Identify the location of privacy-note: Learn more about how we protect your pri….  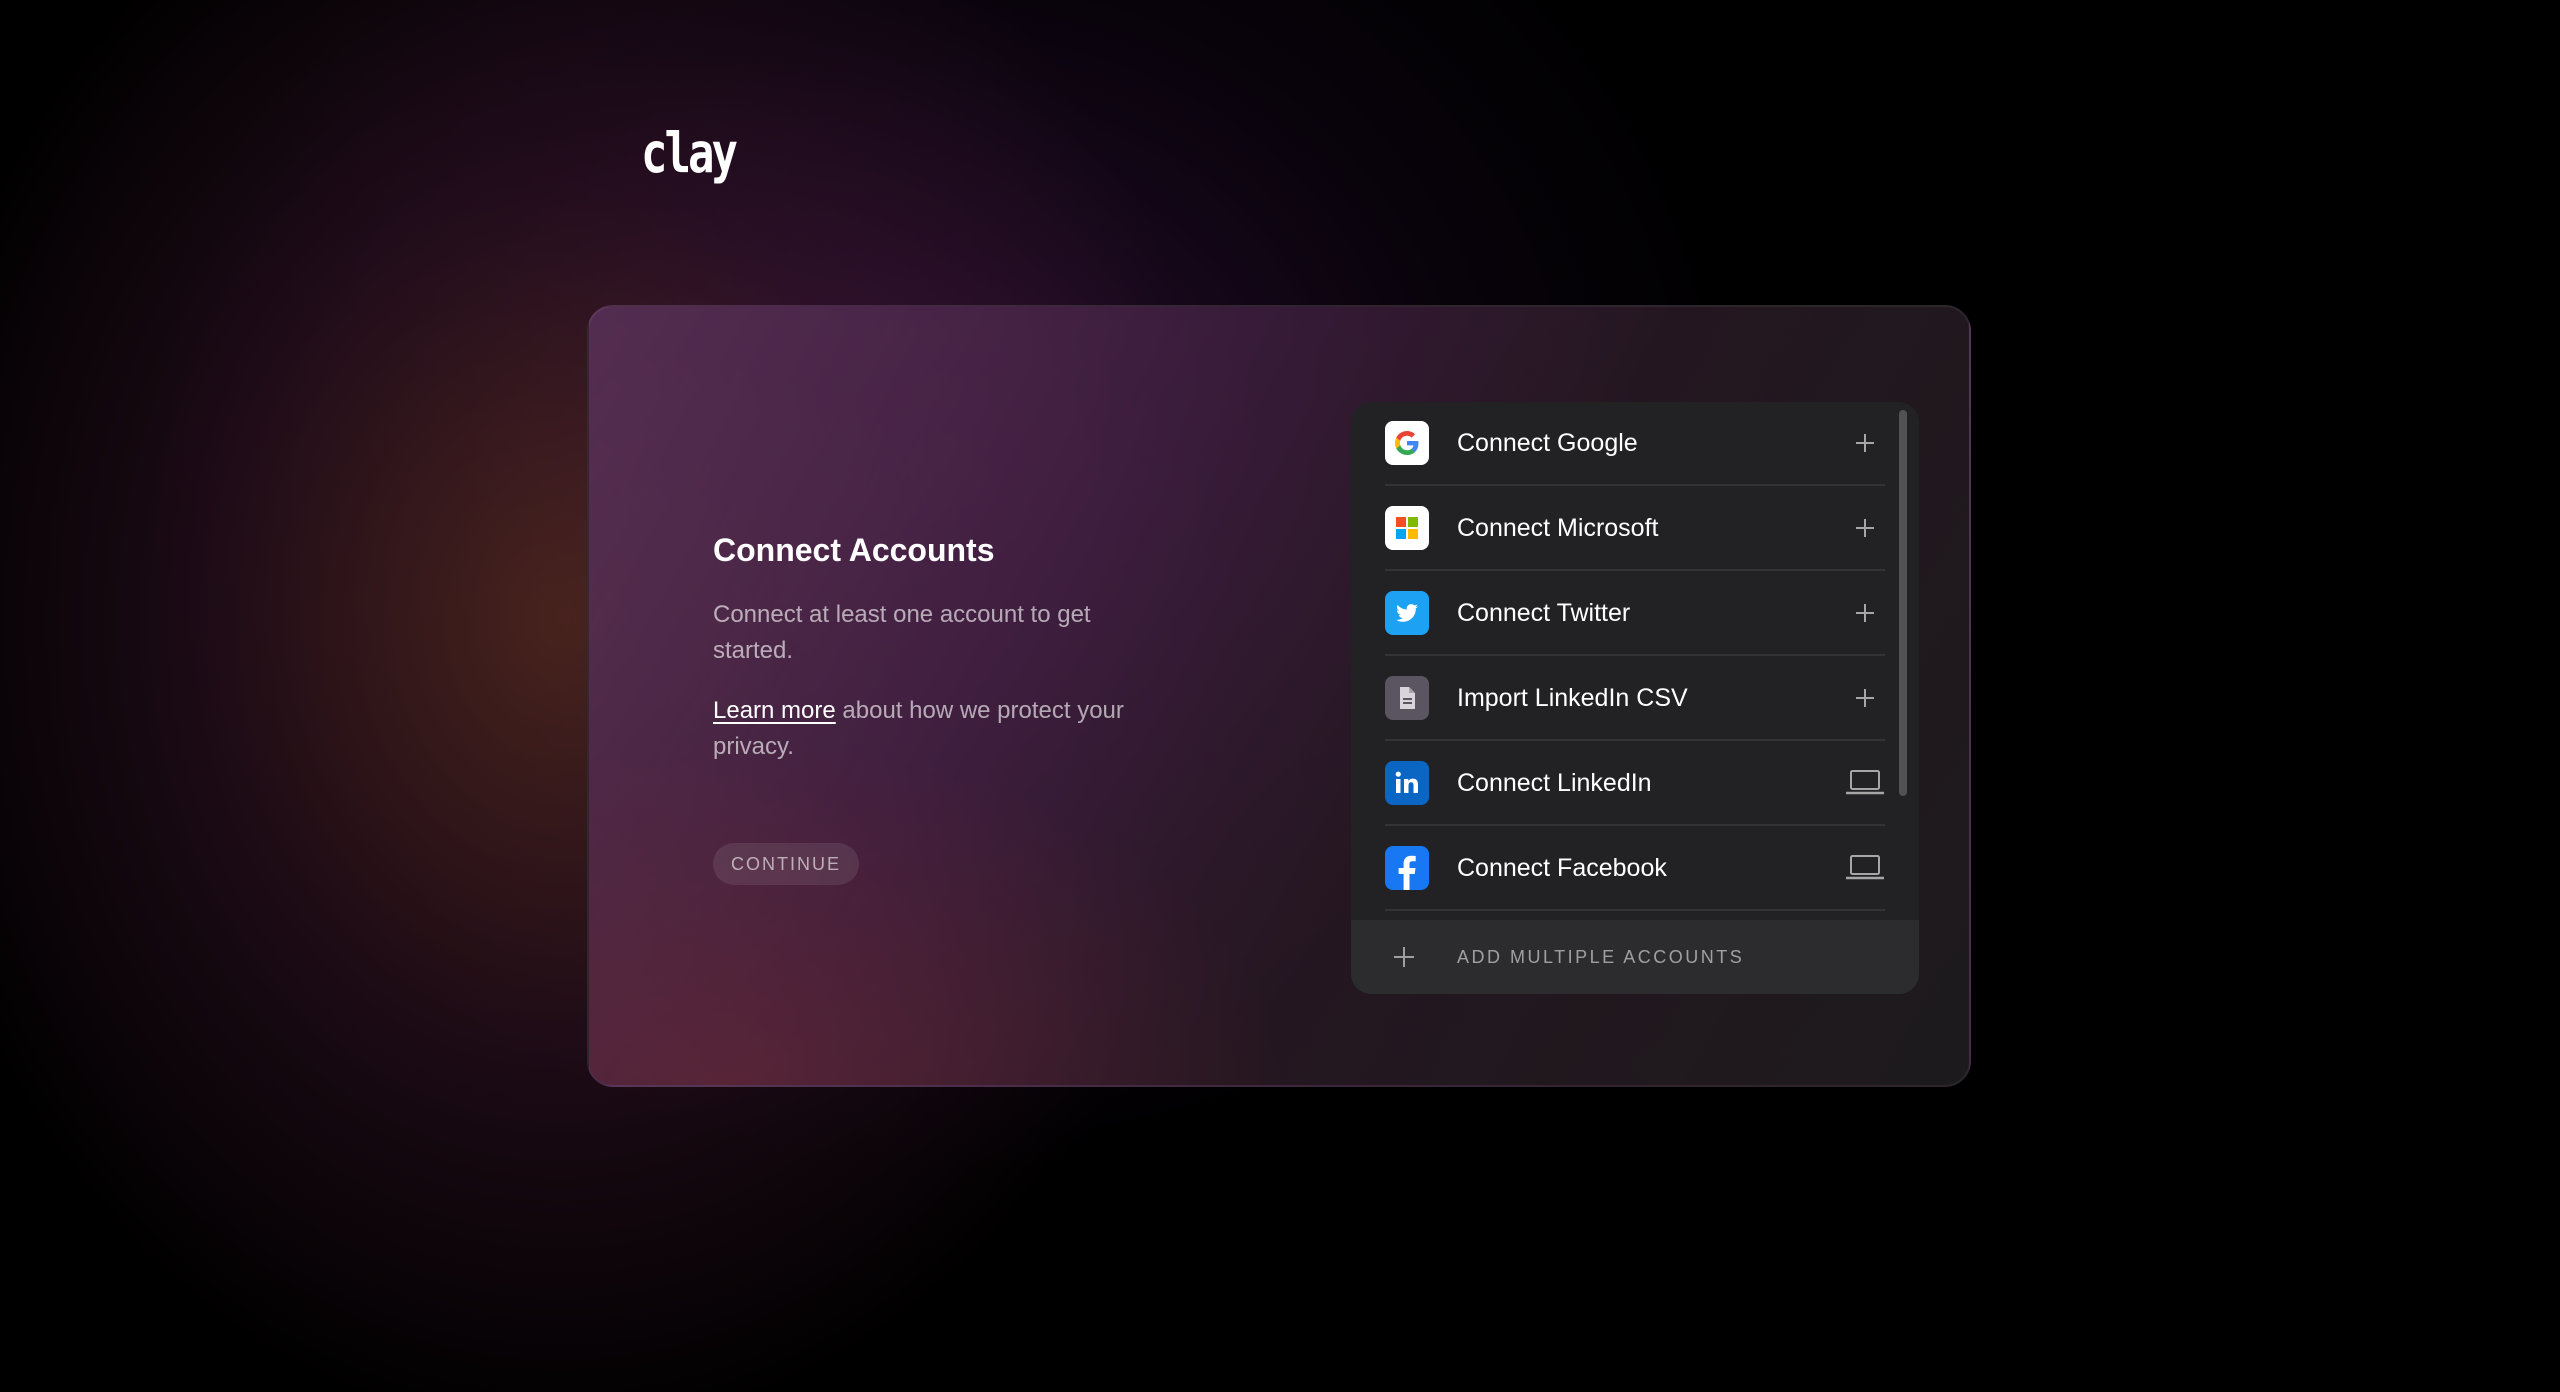
(938, 729).